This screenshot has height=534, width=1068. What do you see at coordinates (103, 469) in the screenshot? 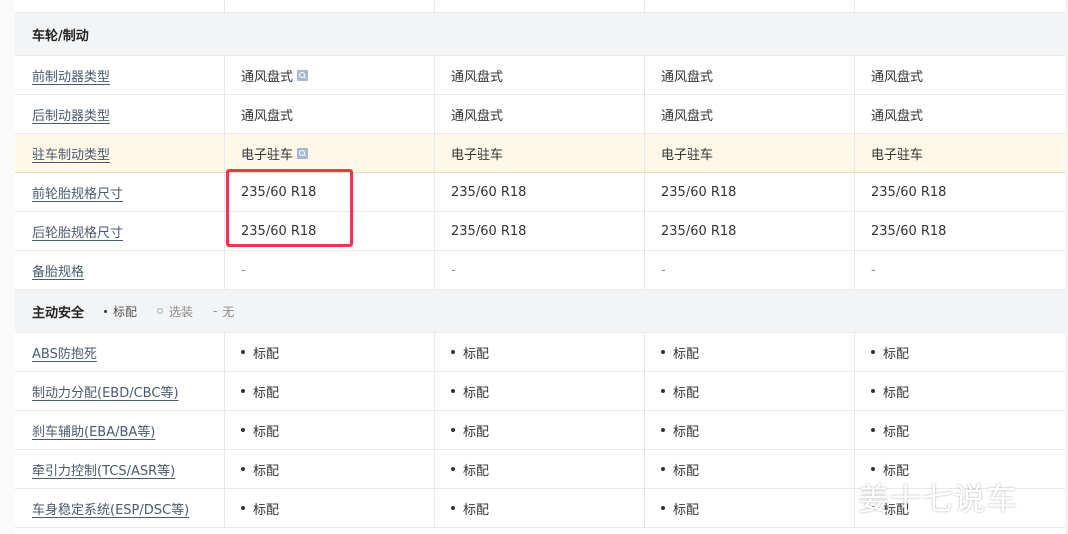
I see `spec-label-link: 牵引力控制(TCS/ASR等)` at bounding box center [103, 469].